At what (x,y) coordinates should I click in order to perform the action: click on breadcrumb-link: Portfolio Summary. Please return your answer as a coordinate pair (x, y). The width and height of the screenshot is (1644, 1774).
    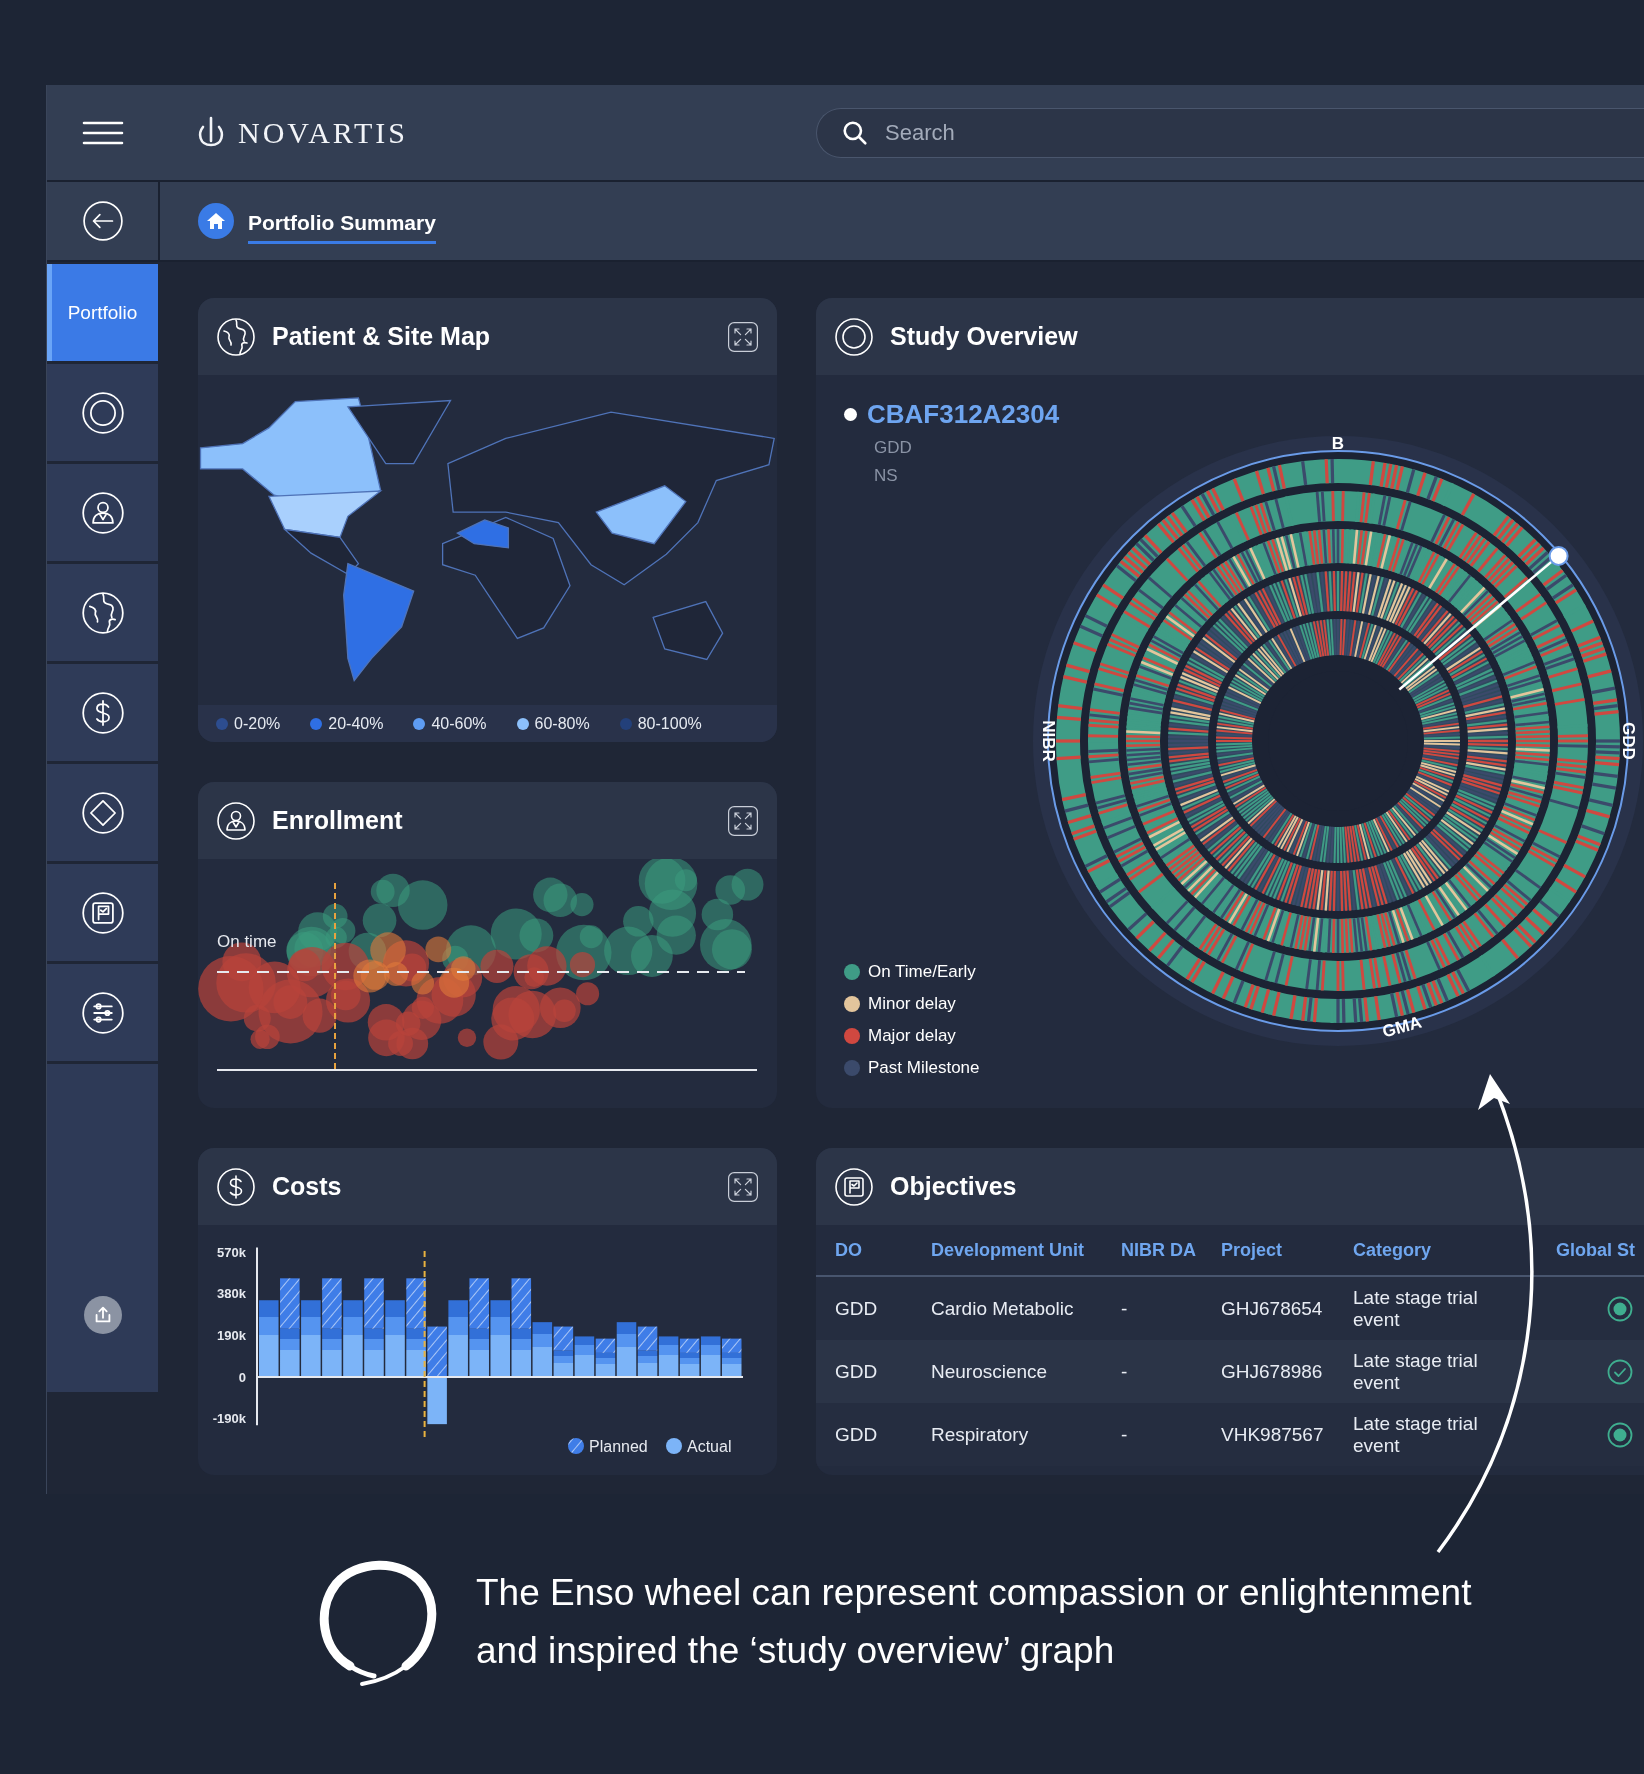
    Looking at the image, I should click on (342, 225).